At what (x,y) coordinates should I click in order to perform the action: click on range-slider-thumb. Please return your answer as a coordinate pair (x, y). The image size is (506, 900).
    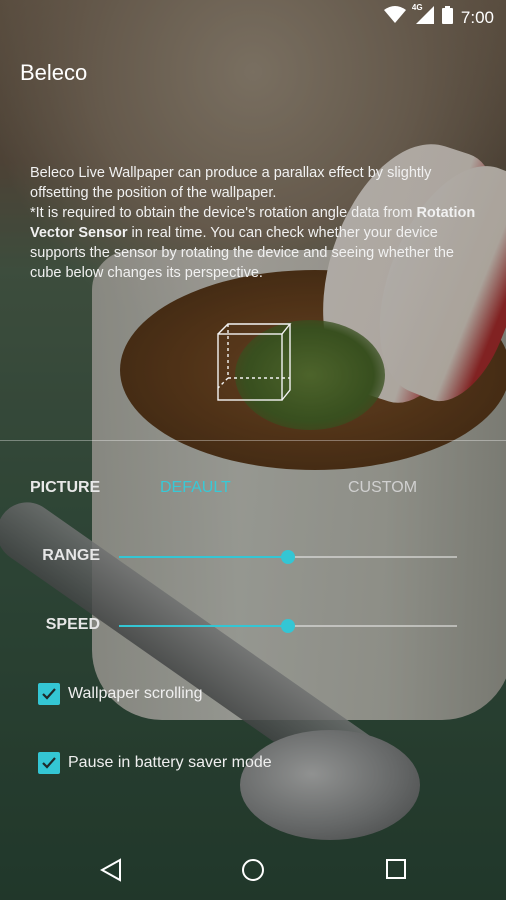
    Looking at the image, I should click on (288, 557).